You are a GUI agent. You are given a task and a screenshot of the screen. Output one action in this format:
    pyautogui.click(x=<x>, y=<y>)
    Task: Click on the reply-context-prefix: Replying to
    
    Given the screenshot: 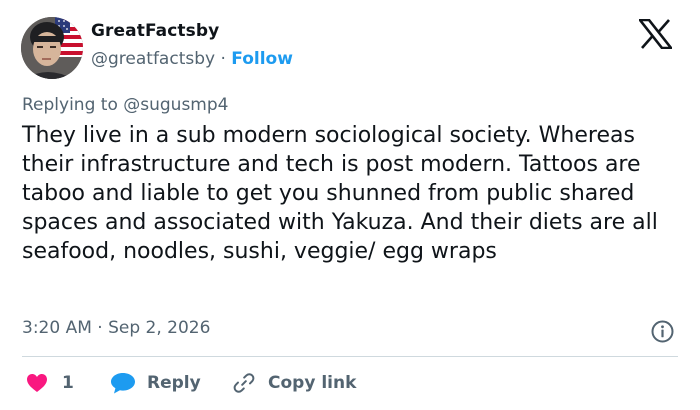 What is the action you would take?
    pyautogui.click(x=73, y=105)
    